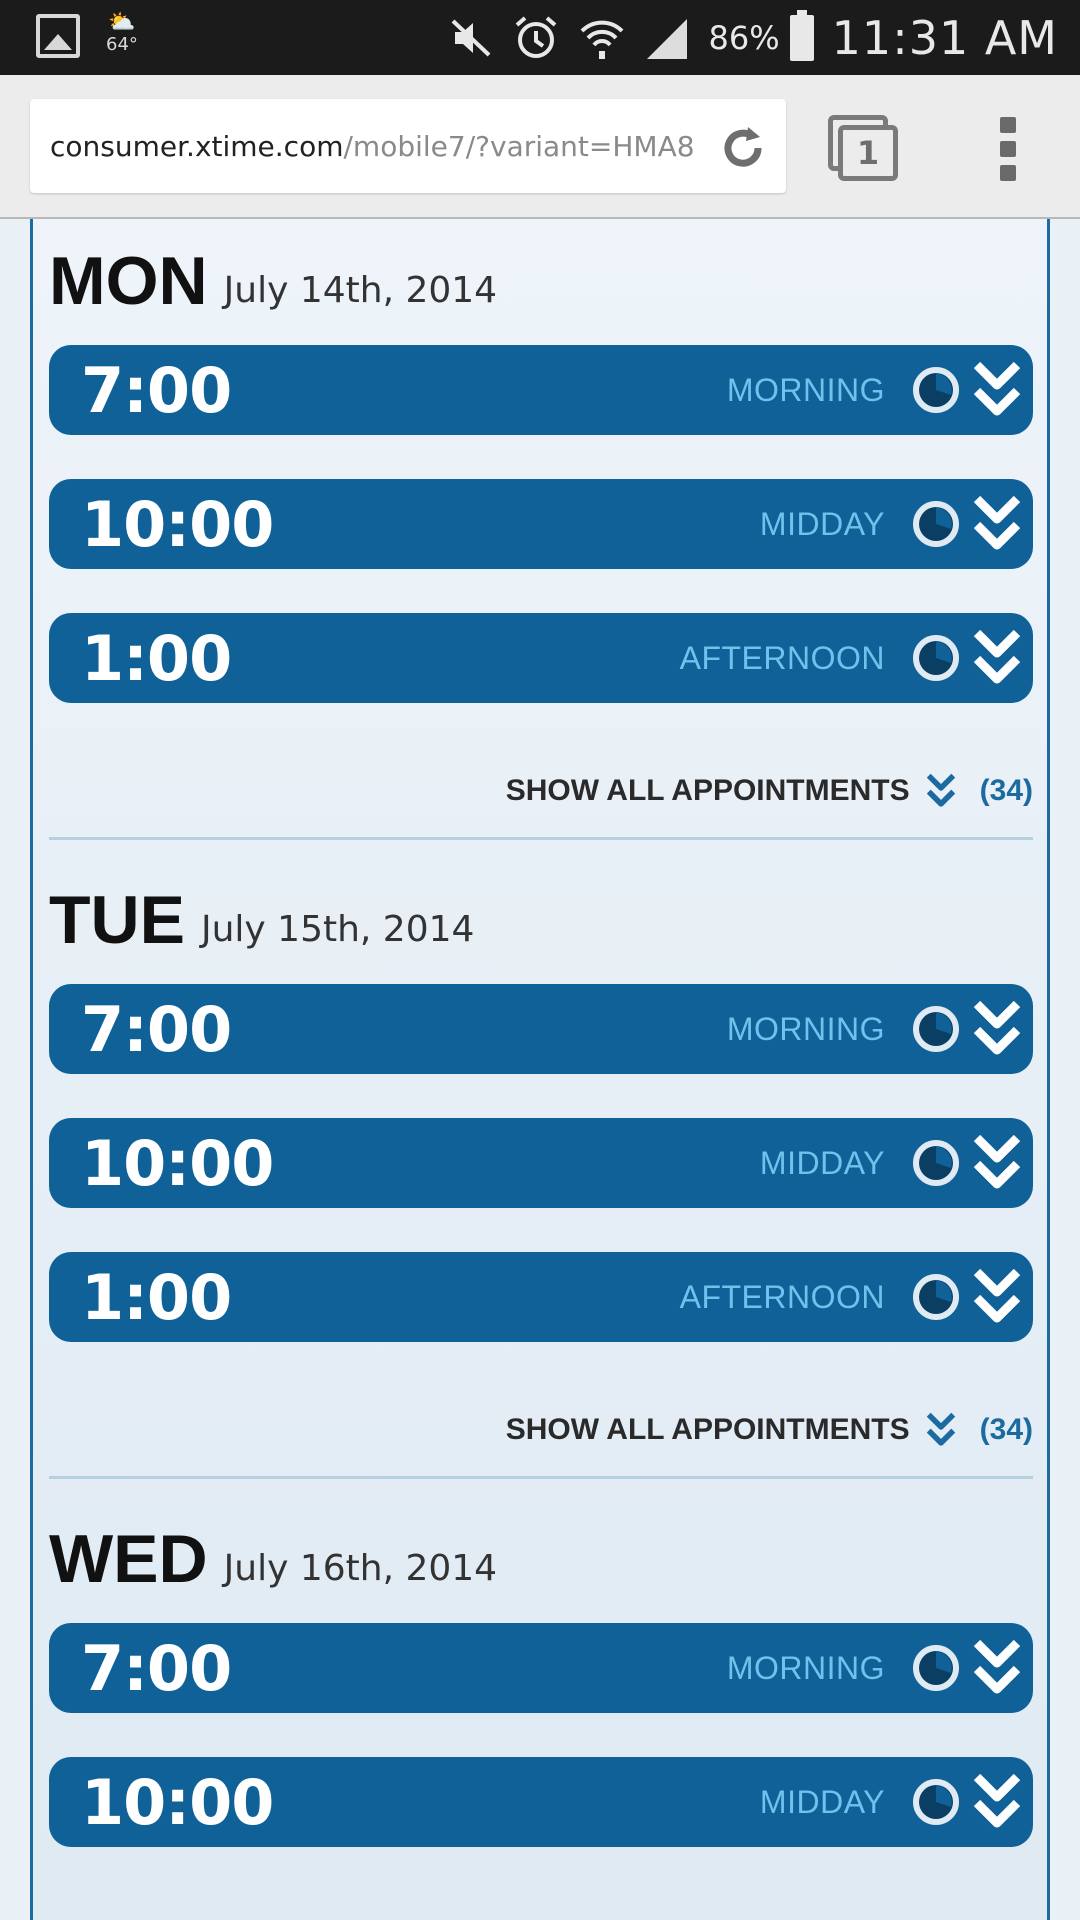 Image resolution: width=1080 pixels, height=1920 pixels. Describe the element at coordinates (117, 920) in the screenshot. I see `day-name: TUE` at that location.